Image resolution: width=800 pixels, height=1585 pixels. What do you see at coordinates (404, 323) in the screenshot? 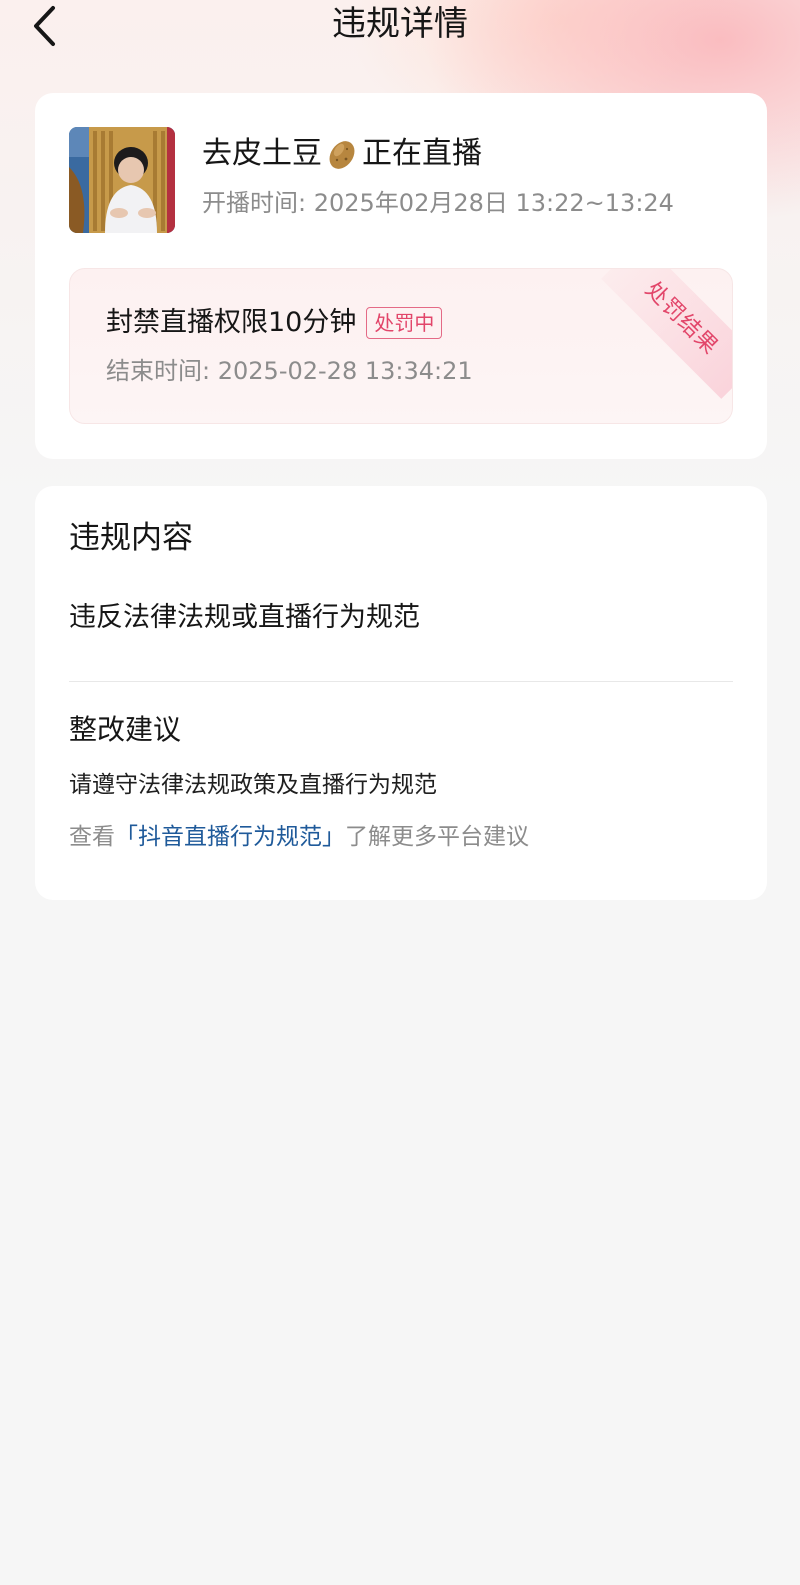
I see `status-badge: 处罚中` at bounding box center [404, 323].